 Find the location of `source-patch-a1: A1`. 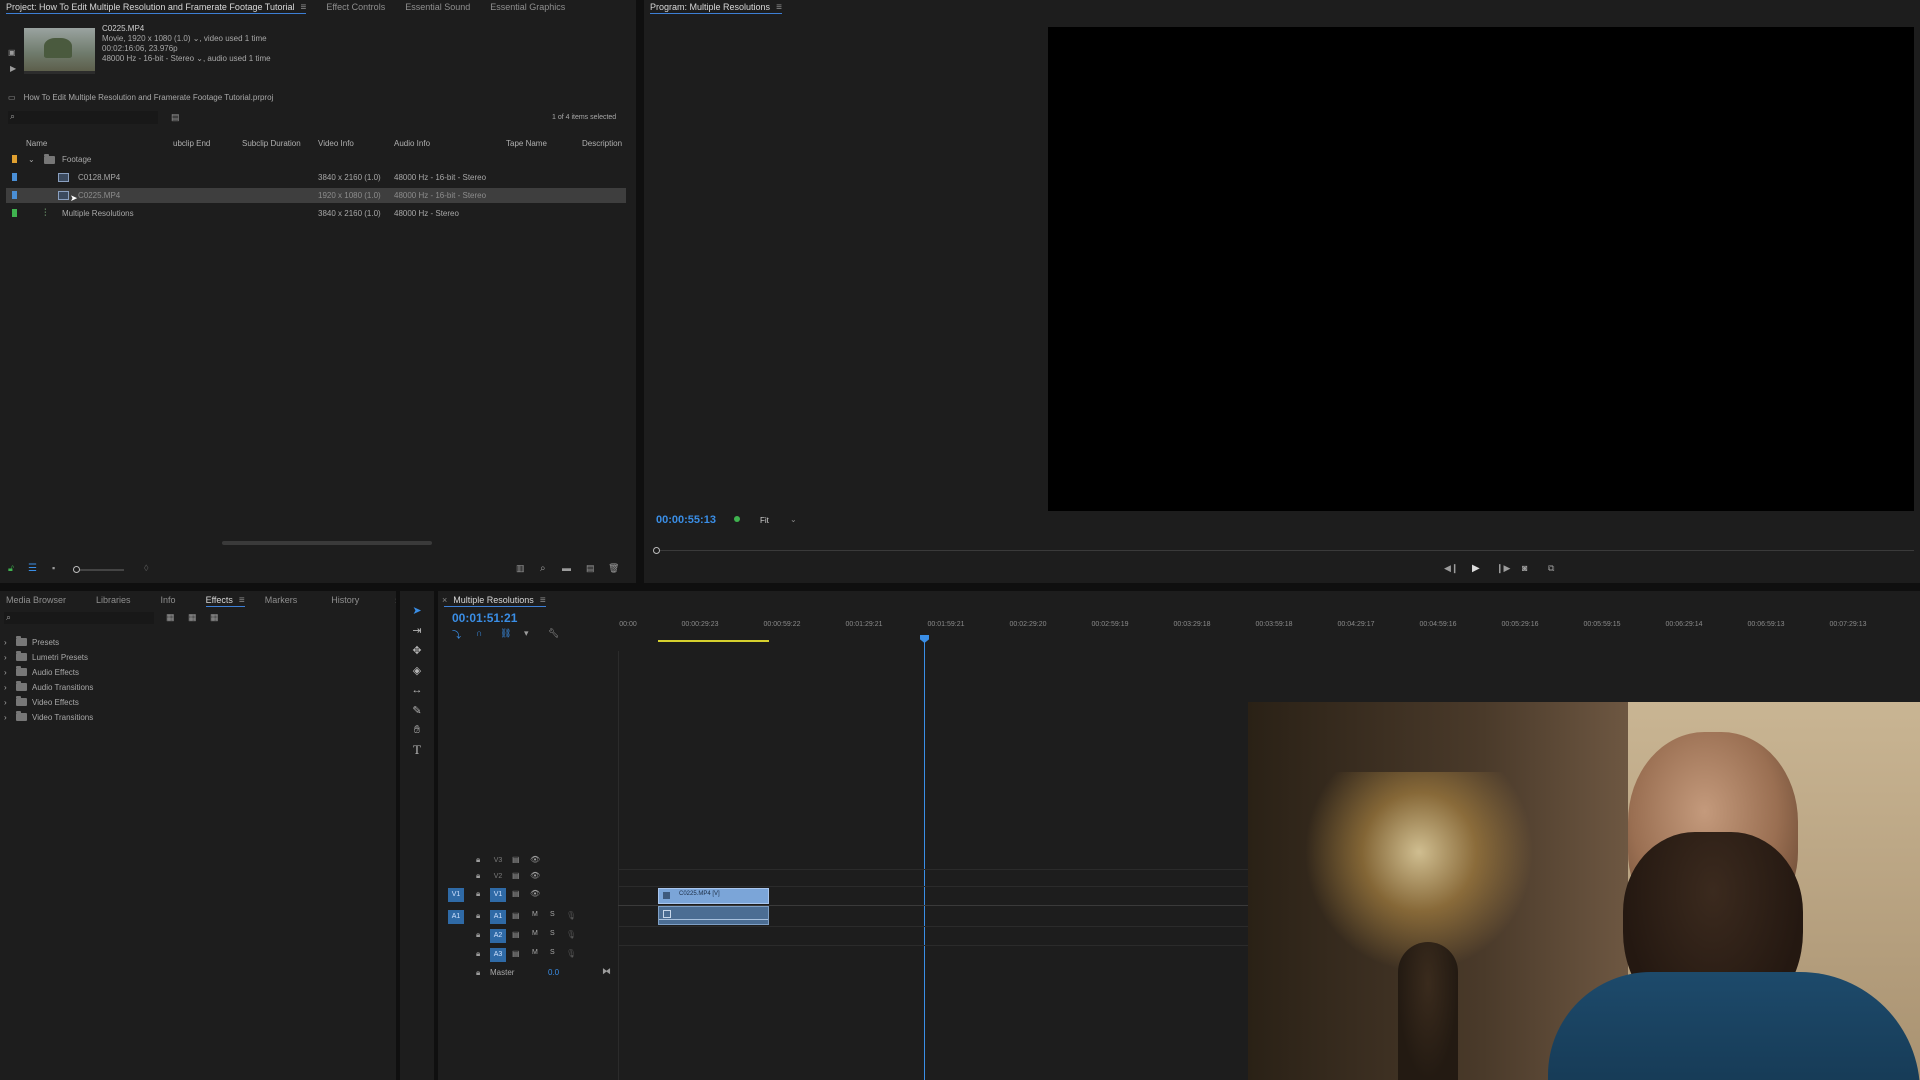

source-patch-a1: A1 is located at coordinates (456, 917).